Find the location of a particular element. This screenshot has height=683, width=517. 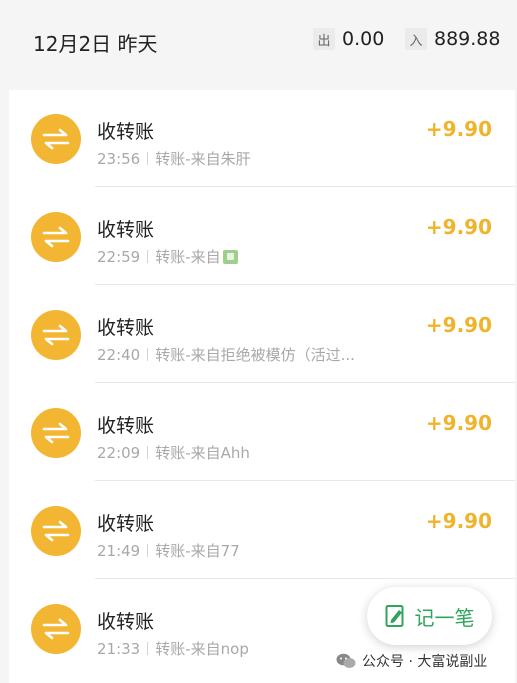

watermark: 公众号 · 大富说副业 is located at coordinates (411, 661).